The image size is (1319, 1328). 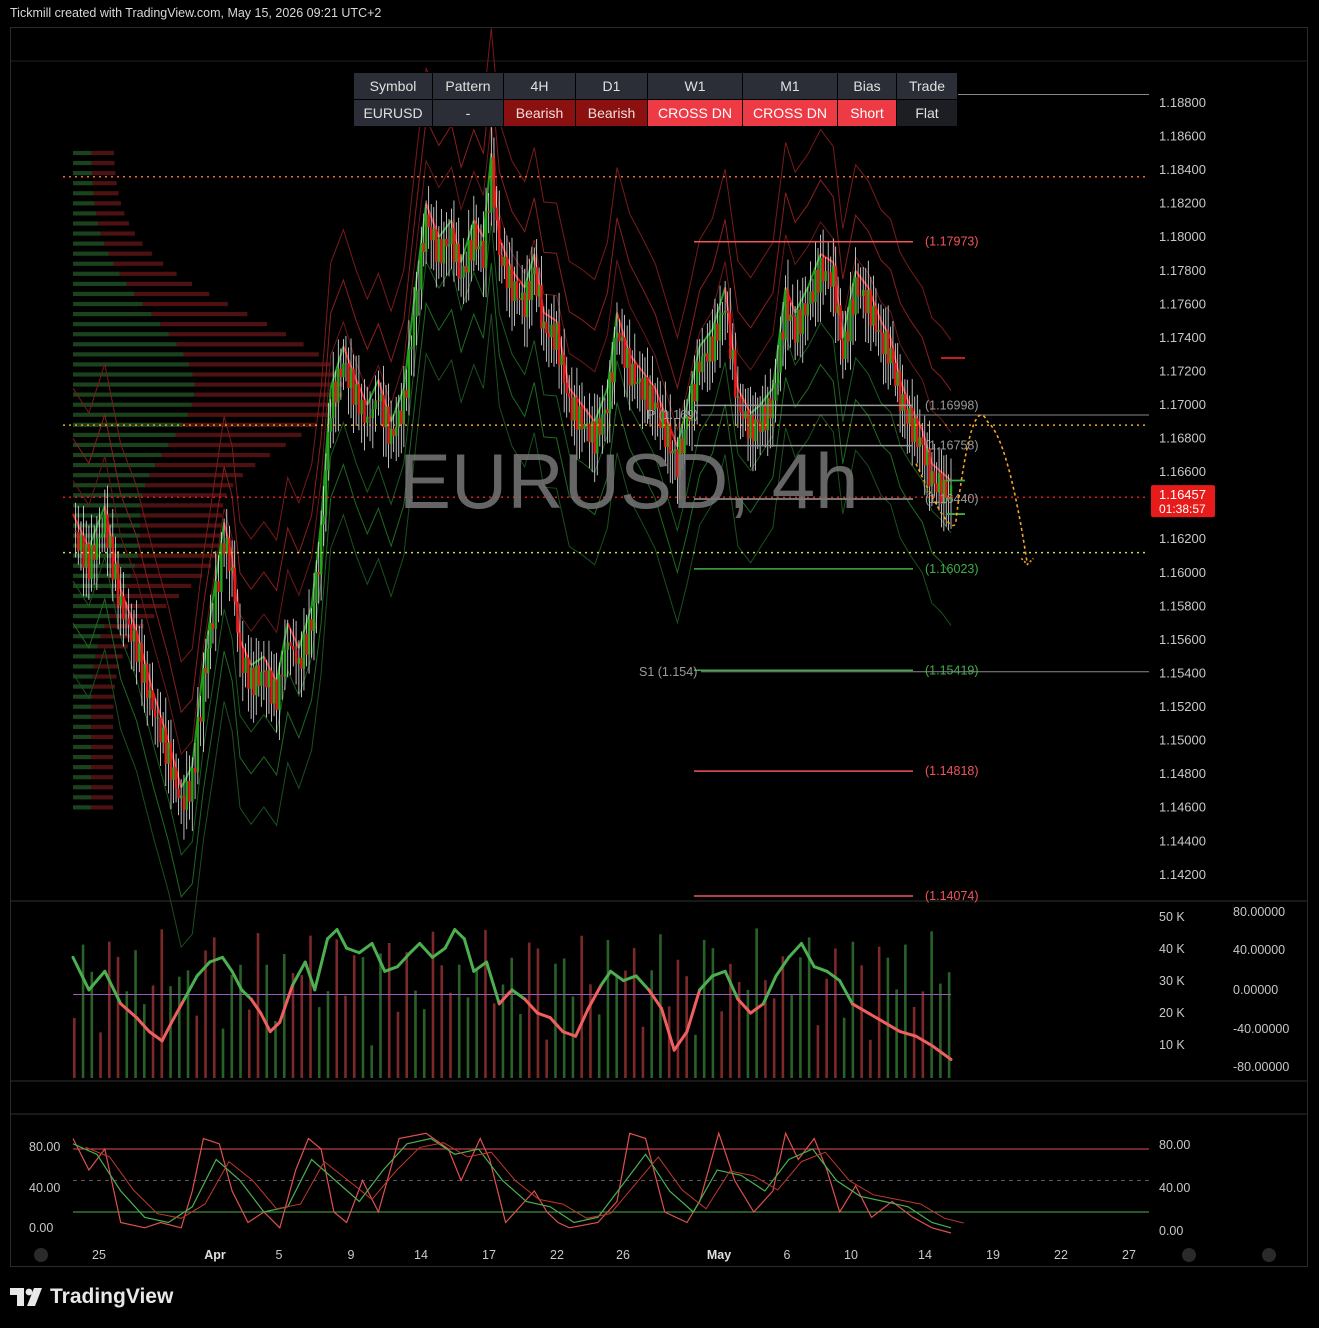 What do you see at coordinates (1182, 438) in the screenshot?
I see `price-tick-label: 1.16800` at bounding box center [1182, 438].